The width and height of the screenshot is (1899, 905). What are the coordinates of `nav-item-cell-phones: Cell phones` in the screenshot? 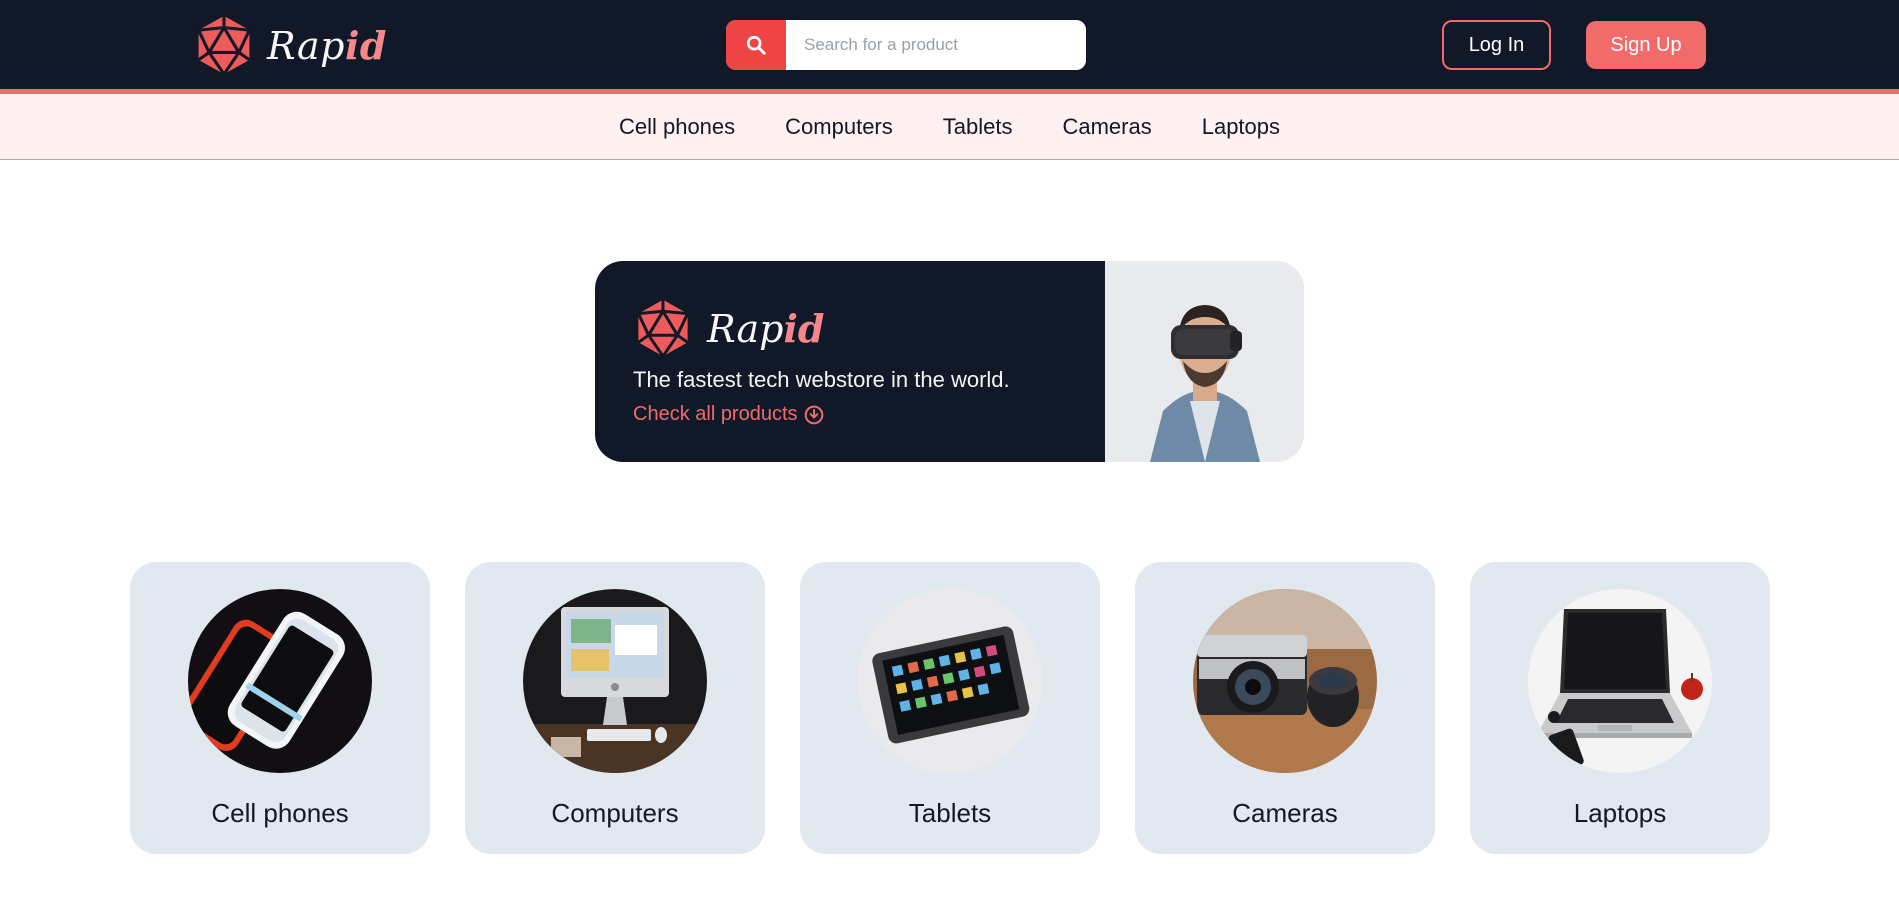 It's located at (677, 127).